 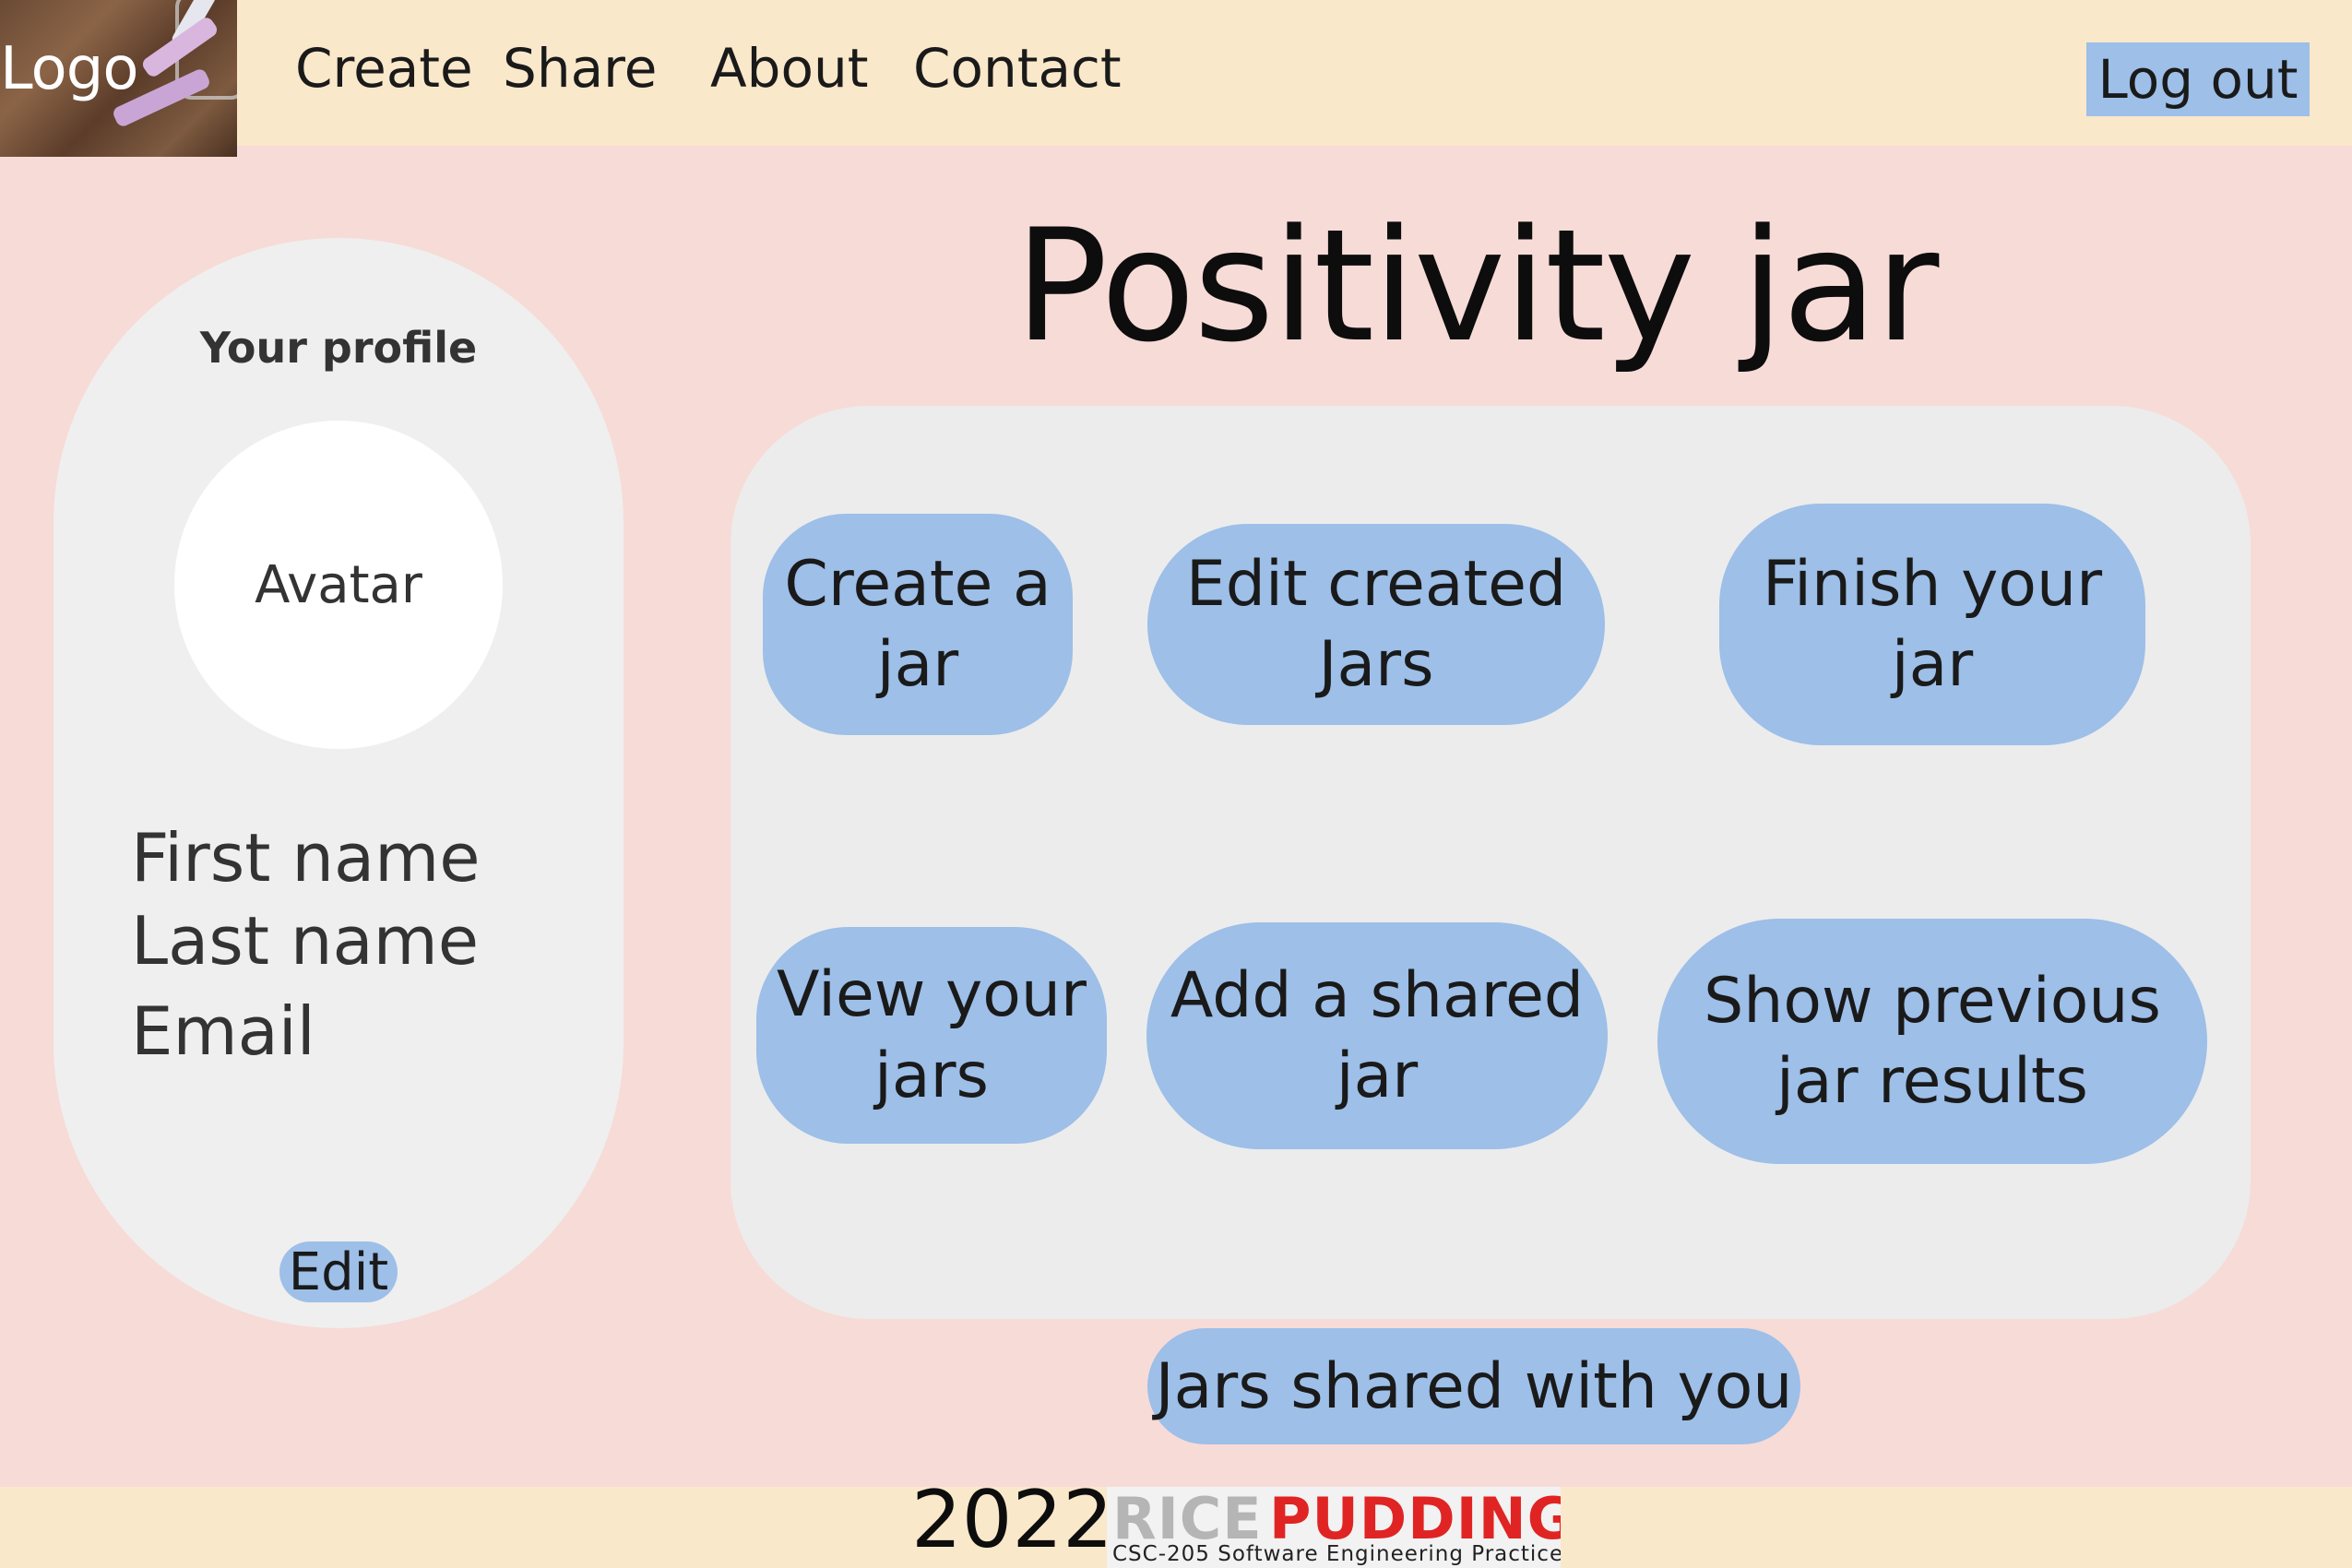 I want to click on view-jars-button: View your jars, so click(x=931, y=1035).